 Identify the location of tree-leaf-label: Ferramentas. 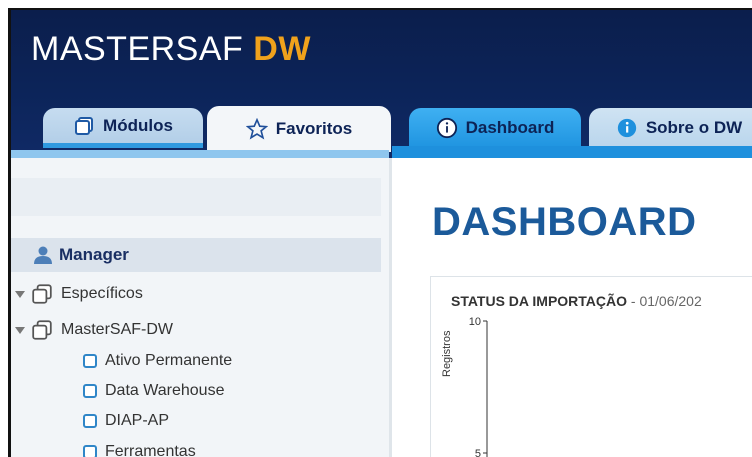
(150, 450).